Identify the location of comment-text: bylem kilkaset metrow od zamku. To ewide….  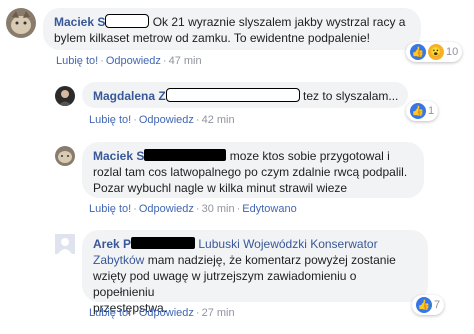
(212, 38).